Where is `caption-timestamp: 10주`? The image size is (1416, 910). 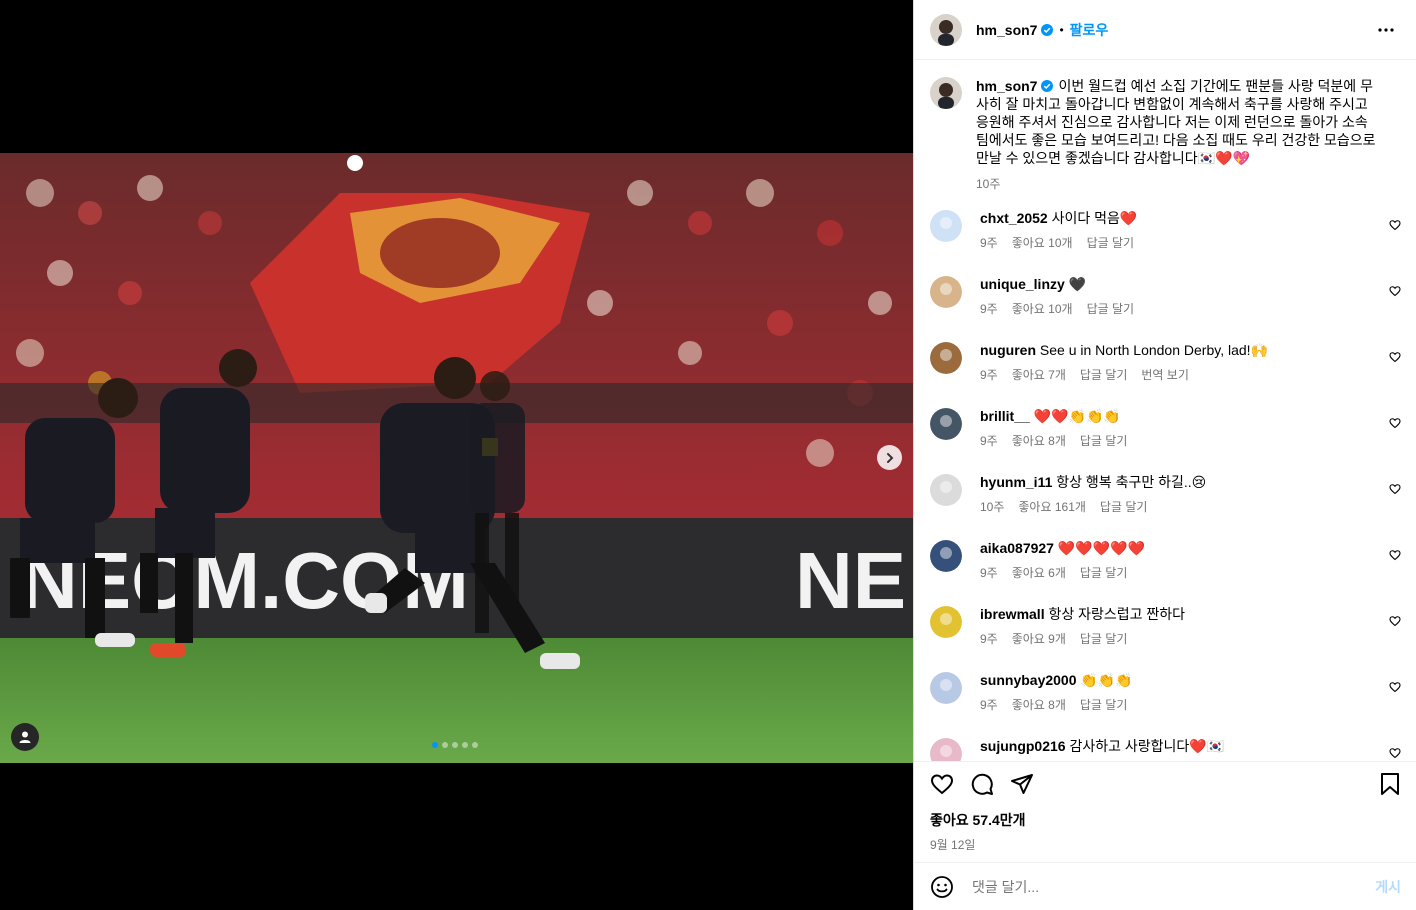 caption-timestamp: 10주 is located at coordinates (1176, 184).